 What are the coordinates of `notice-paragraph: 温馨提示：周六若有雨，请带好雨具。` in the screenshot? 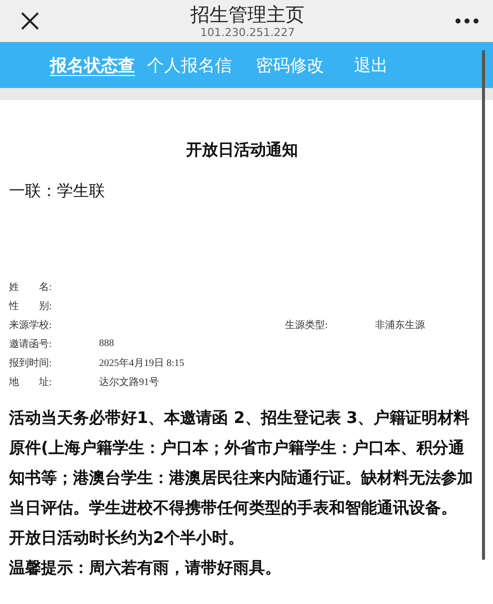 It's located at (145, 568).